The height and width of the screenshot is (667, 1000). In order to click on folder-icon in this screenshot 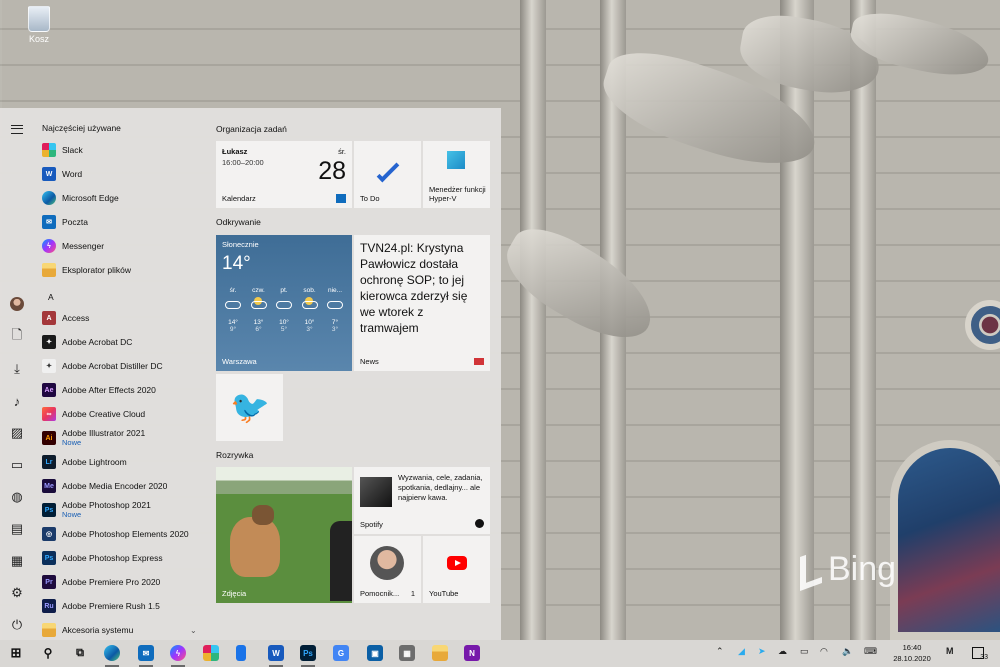, I will do `click(49, 630)`.